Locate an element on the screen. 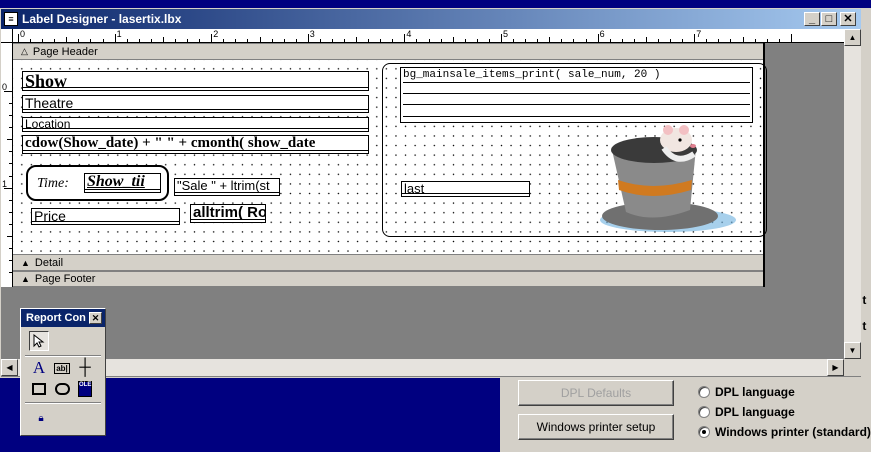 Image resolution: width=871 pixels, height=452 pixels. maximize-button: □ is located at coordinates (829, 19).